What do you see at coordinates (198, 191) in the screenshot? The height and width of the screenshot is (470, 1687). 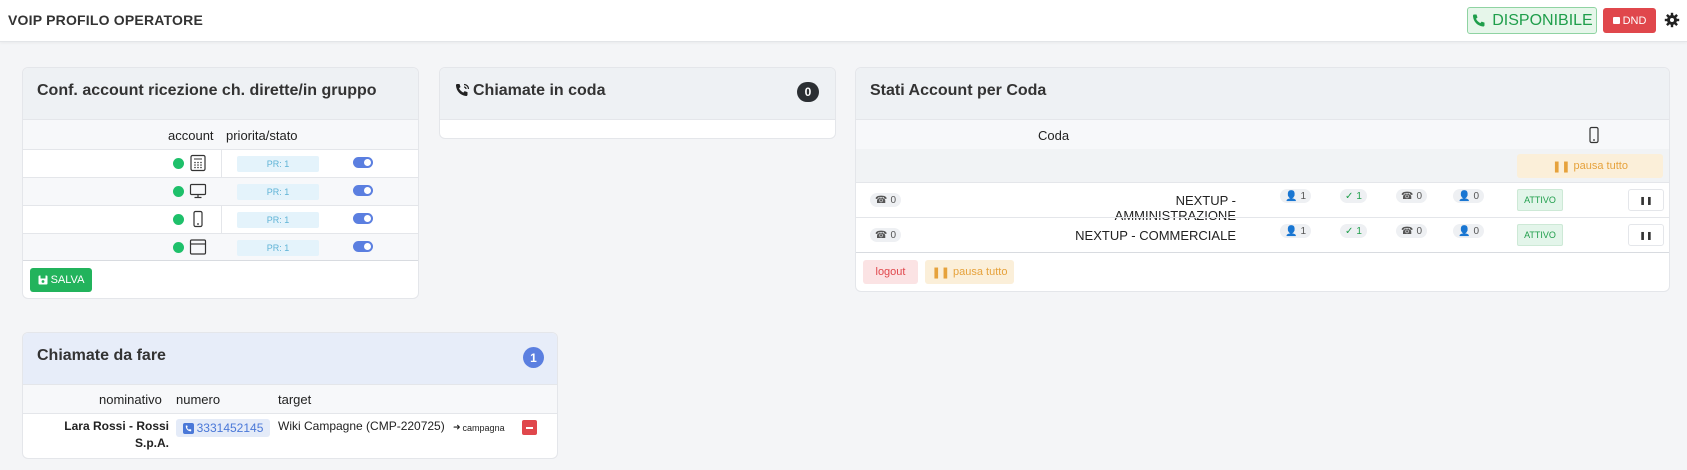 I see `monitor-icon` at bounding box center [198, 191].